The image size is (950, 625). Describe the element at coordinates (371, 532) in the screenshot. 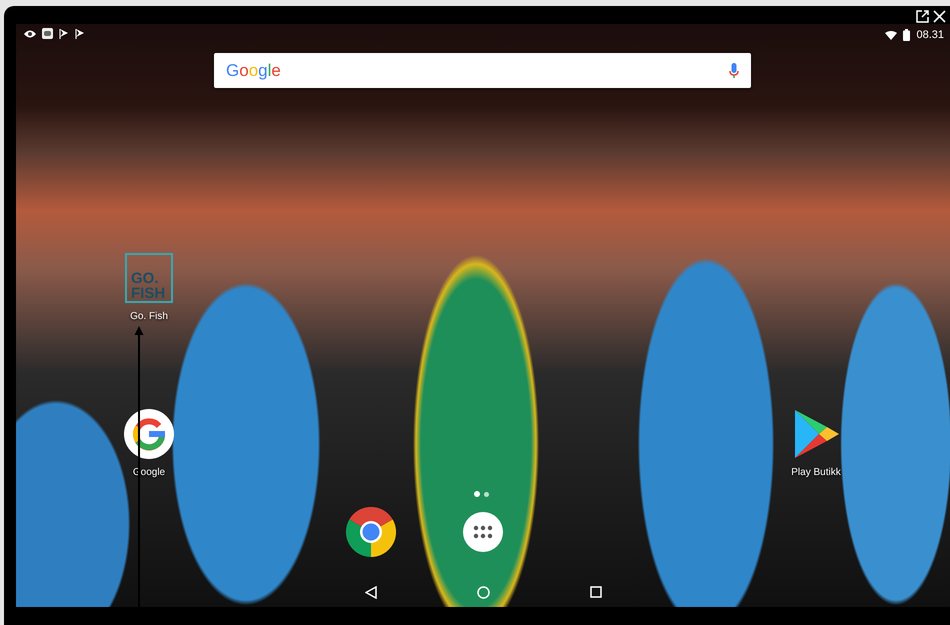

I see `browser-app-icon` at that location.